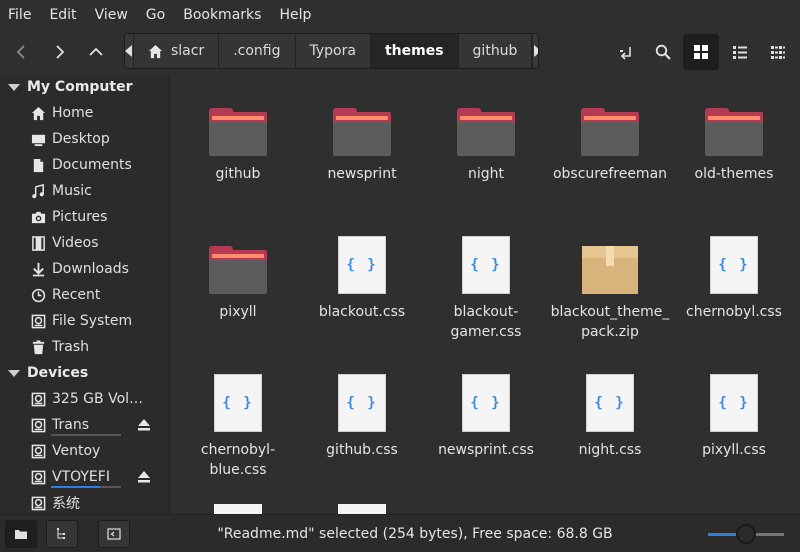 This screenshot has width=800, height=552. I want to click on breadcrumb-label: Typora, so click(332, 51).